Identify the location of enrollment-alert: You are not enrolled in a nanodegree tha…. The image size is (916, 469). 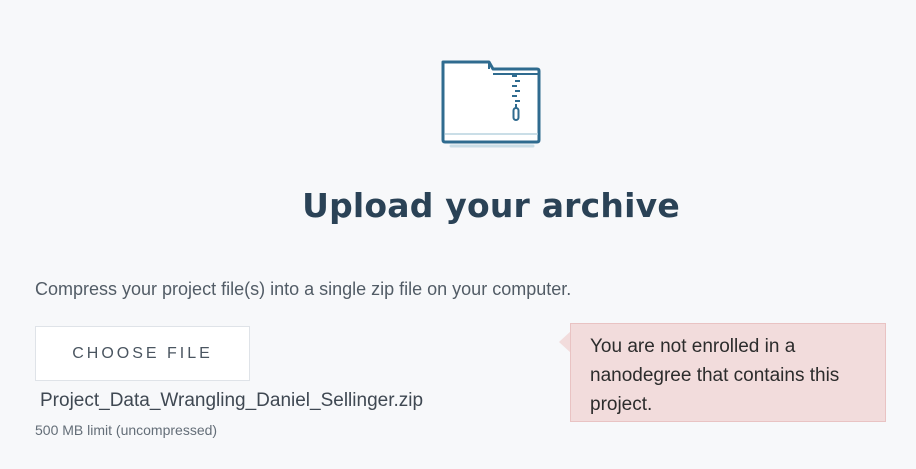
(728, 372).